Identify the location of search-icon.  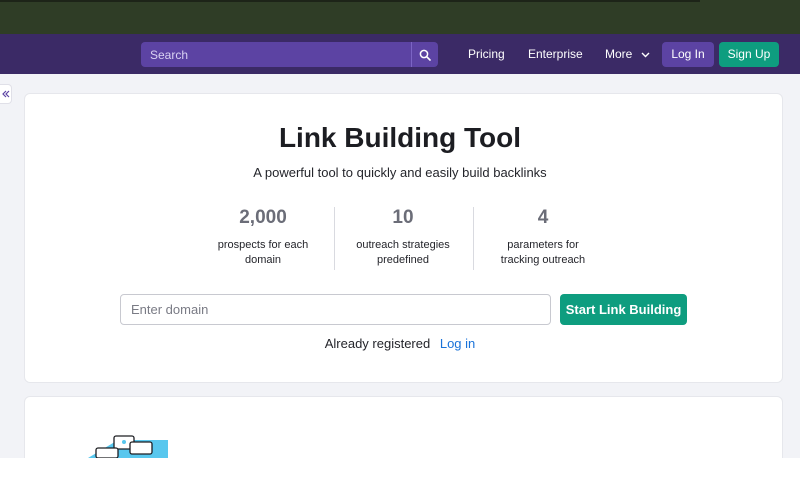
(425, 55).